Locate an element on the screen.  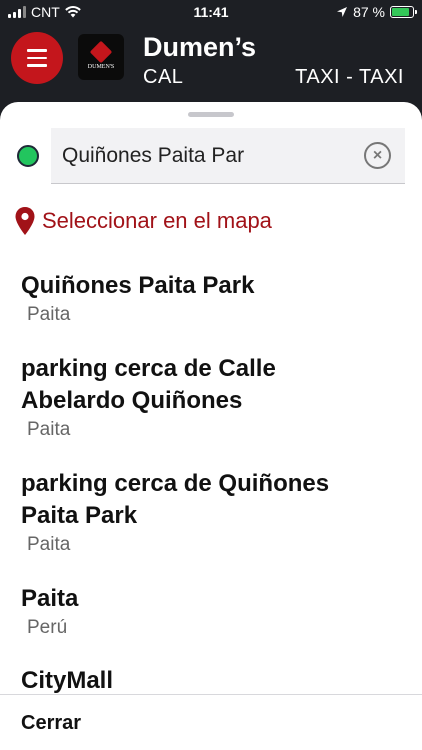
result-title: parking cerca de Calle Abelardo Quiñones is located at coordinates (148, 384).